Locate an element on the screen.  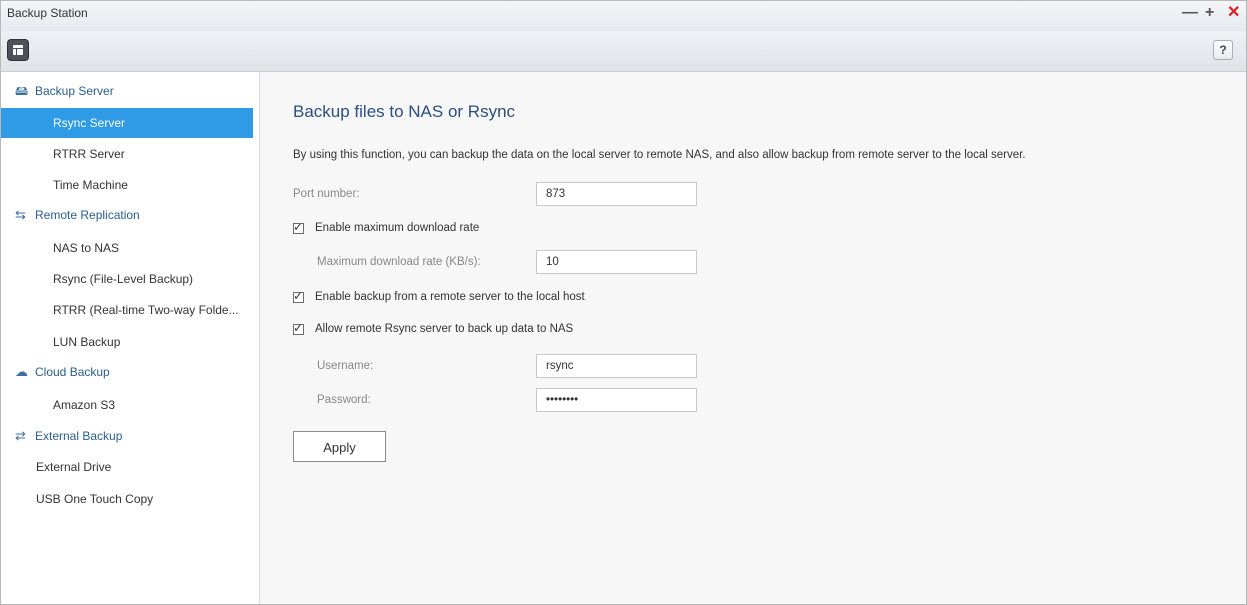
minimize-icon: — is located at coordinates (1190, 13).